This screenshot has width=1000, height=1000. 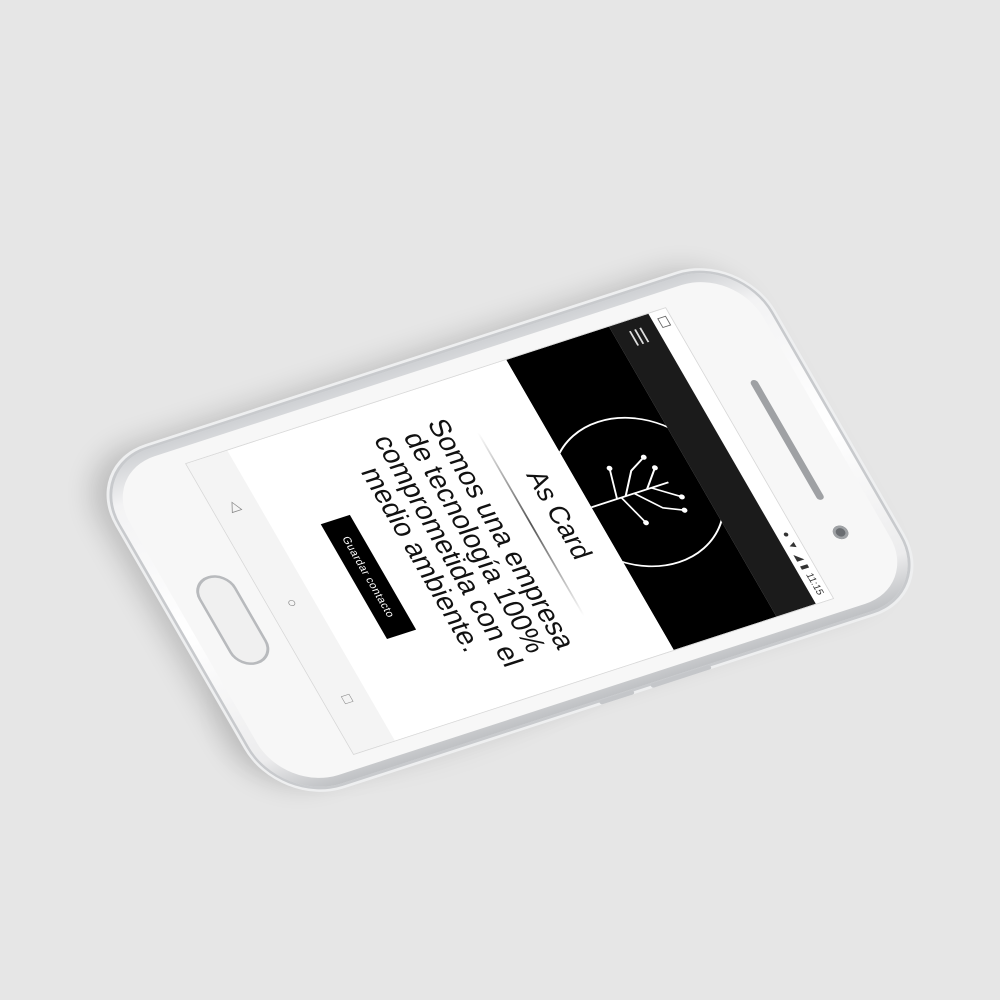 I want to click on battery-icon: ▮, so click(x=805, y=567).